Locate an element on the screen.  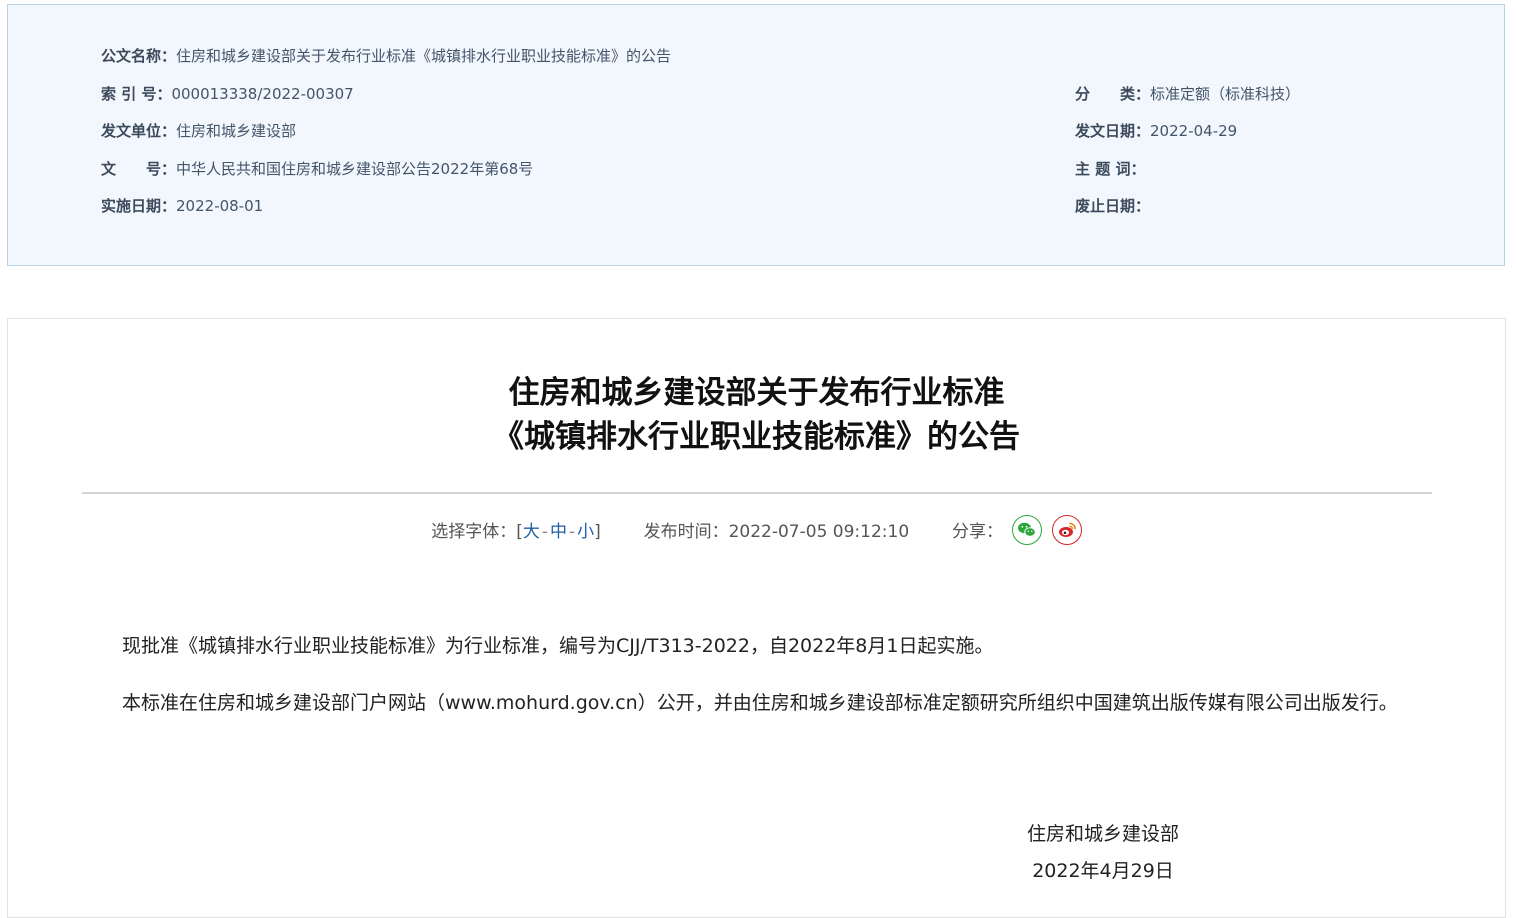
meta-index-label: 索 引 号： is located at coordinates (136, 94).